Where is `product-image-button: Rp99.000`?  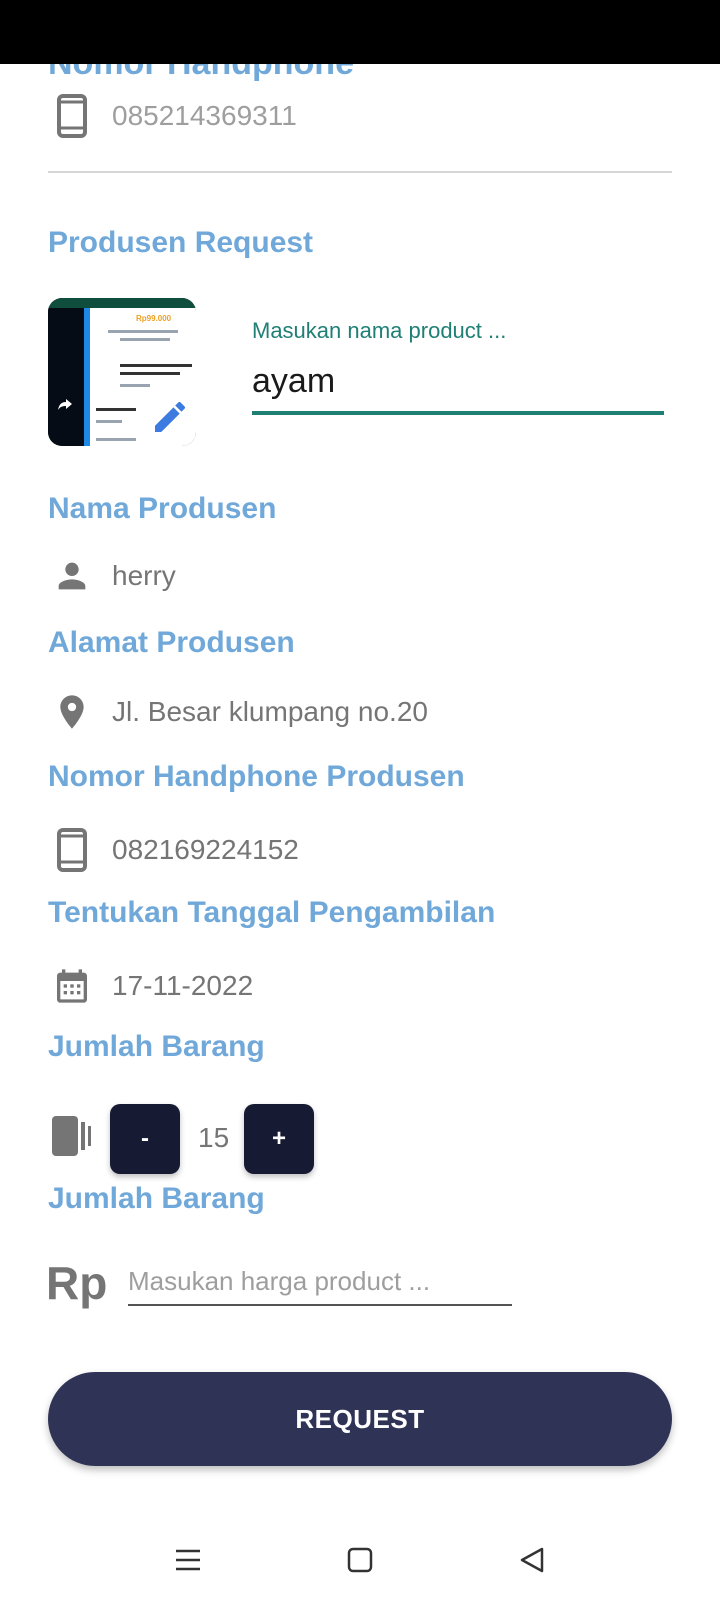
product-image-button: Rp99.000 is located at coordinates (122, 372).